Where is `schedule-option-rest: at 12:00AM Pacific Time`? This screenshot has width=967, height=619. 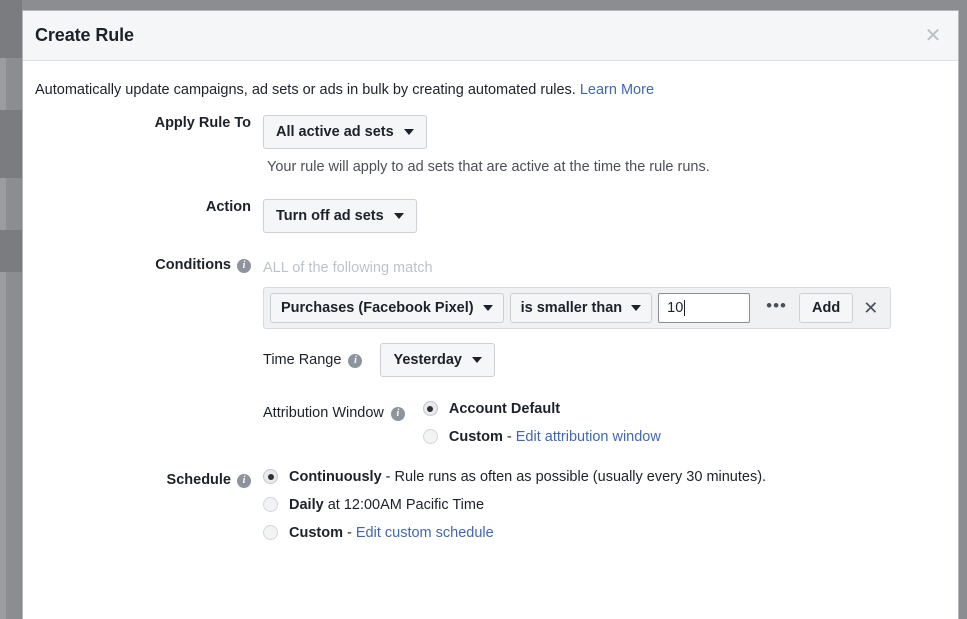
schedule-option-rest: at 12:00AM Pacific Time is located at coordinates (404, 504).